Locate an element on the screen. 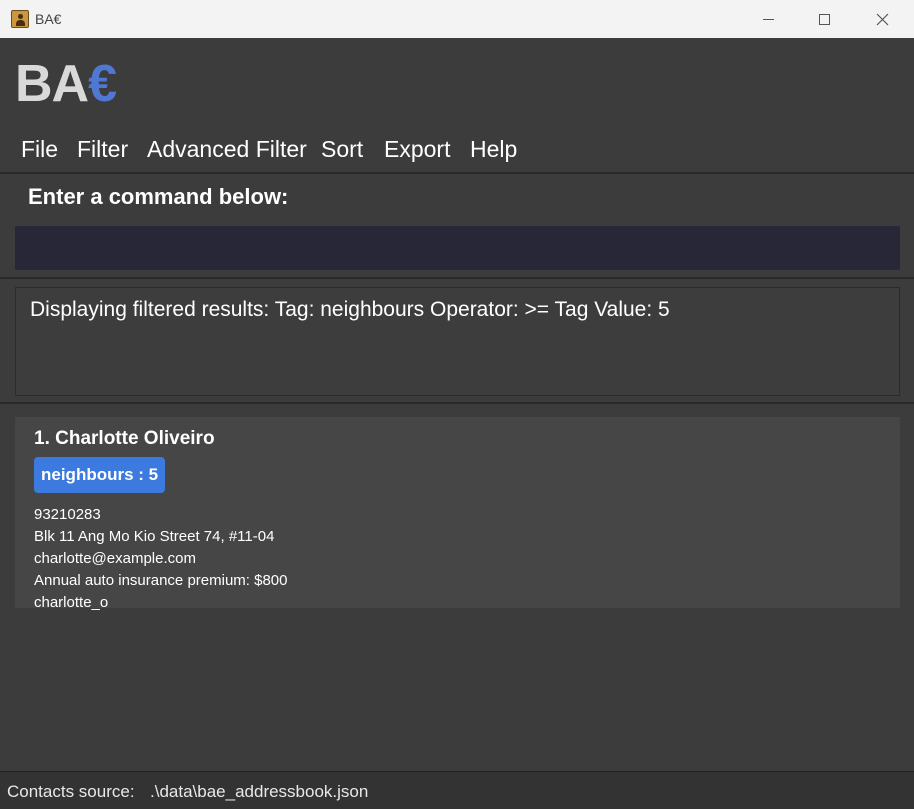 The image size is (914, 809). contact-name: 1. Charlotte Oliveiro is located at coordinates (124, 438).